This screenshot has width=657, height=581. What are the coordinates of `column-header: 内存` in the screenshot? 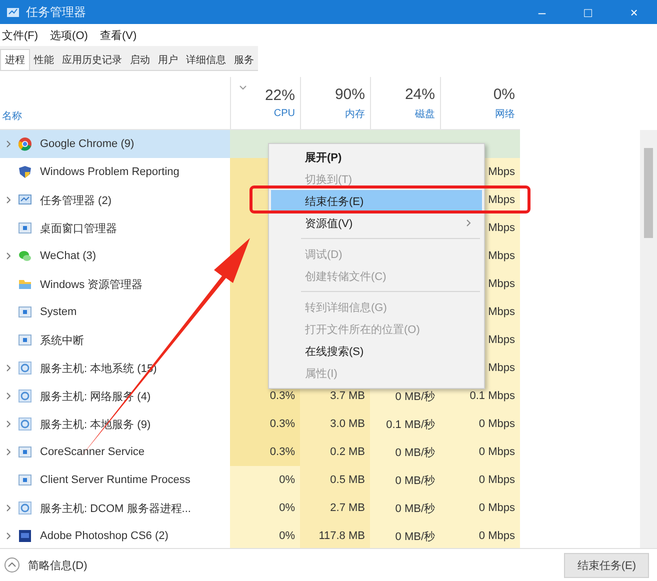 It's located at (355, 113).